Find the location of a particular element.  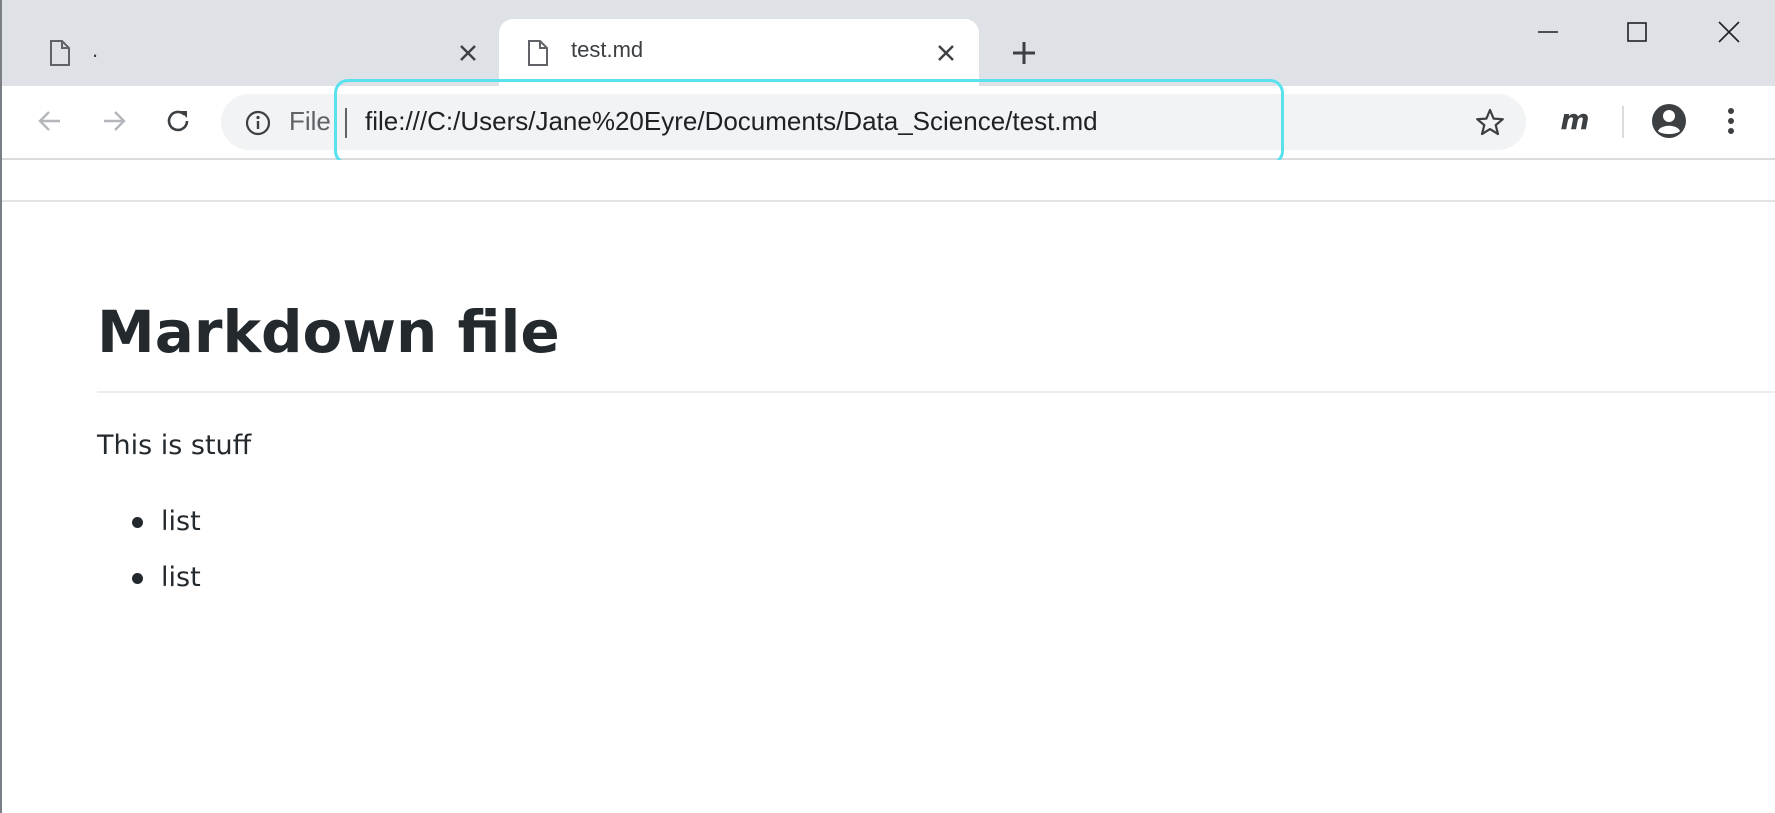

tab-strip: . test.md is located at coordinates (888, 43).